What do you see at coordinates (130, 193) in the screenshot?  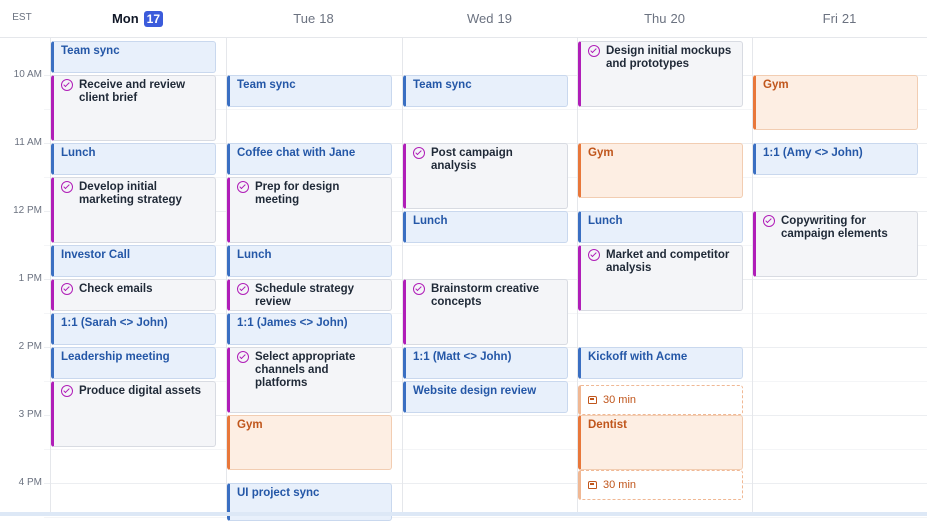 I see `event-title: Develop initial marketing strategy` at bounding box center [130, 193].